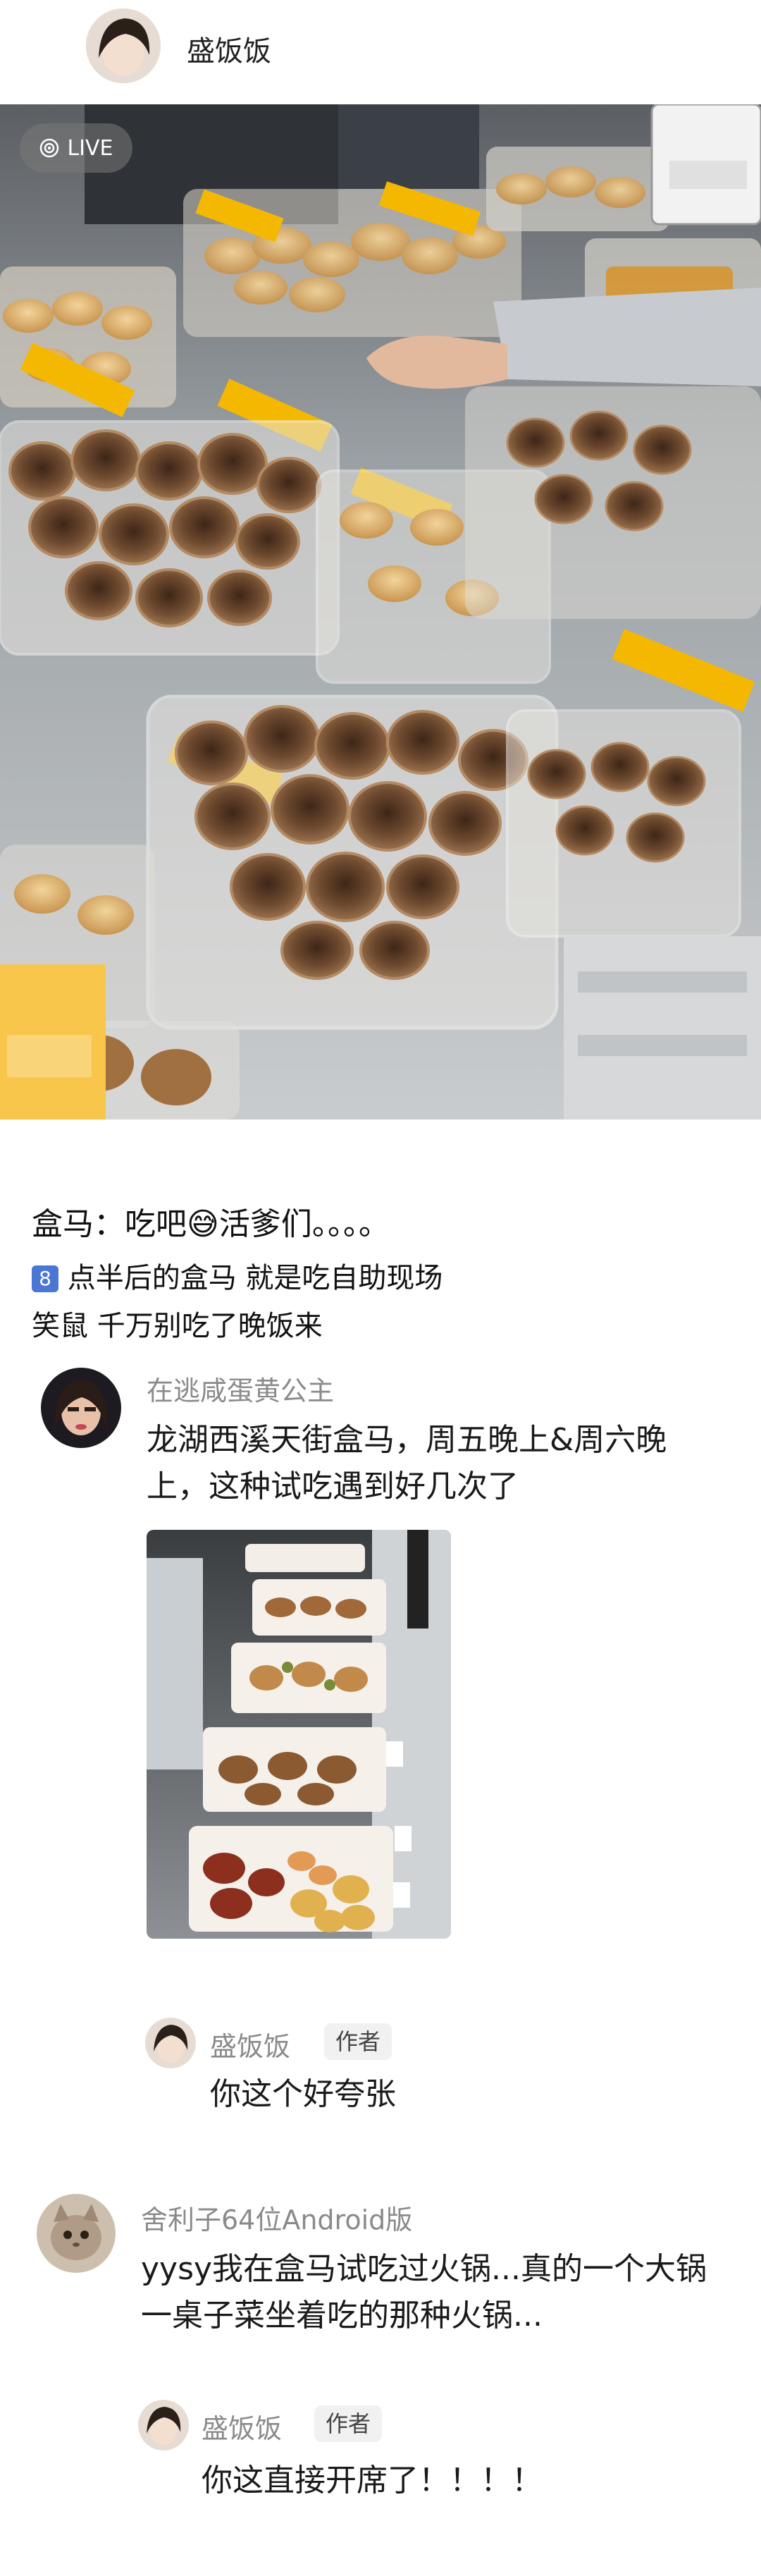 This screenshot has width=761, height=2576. I want to click on post-caption-line-3: 笑鼠 千万别吃了晚饭来, so click(177, 1326).